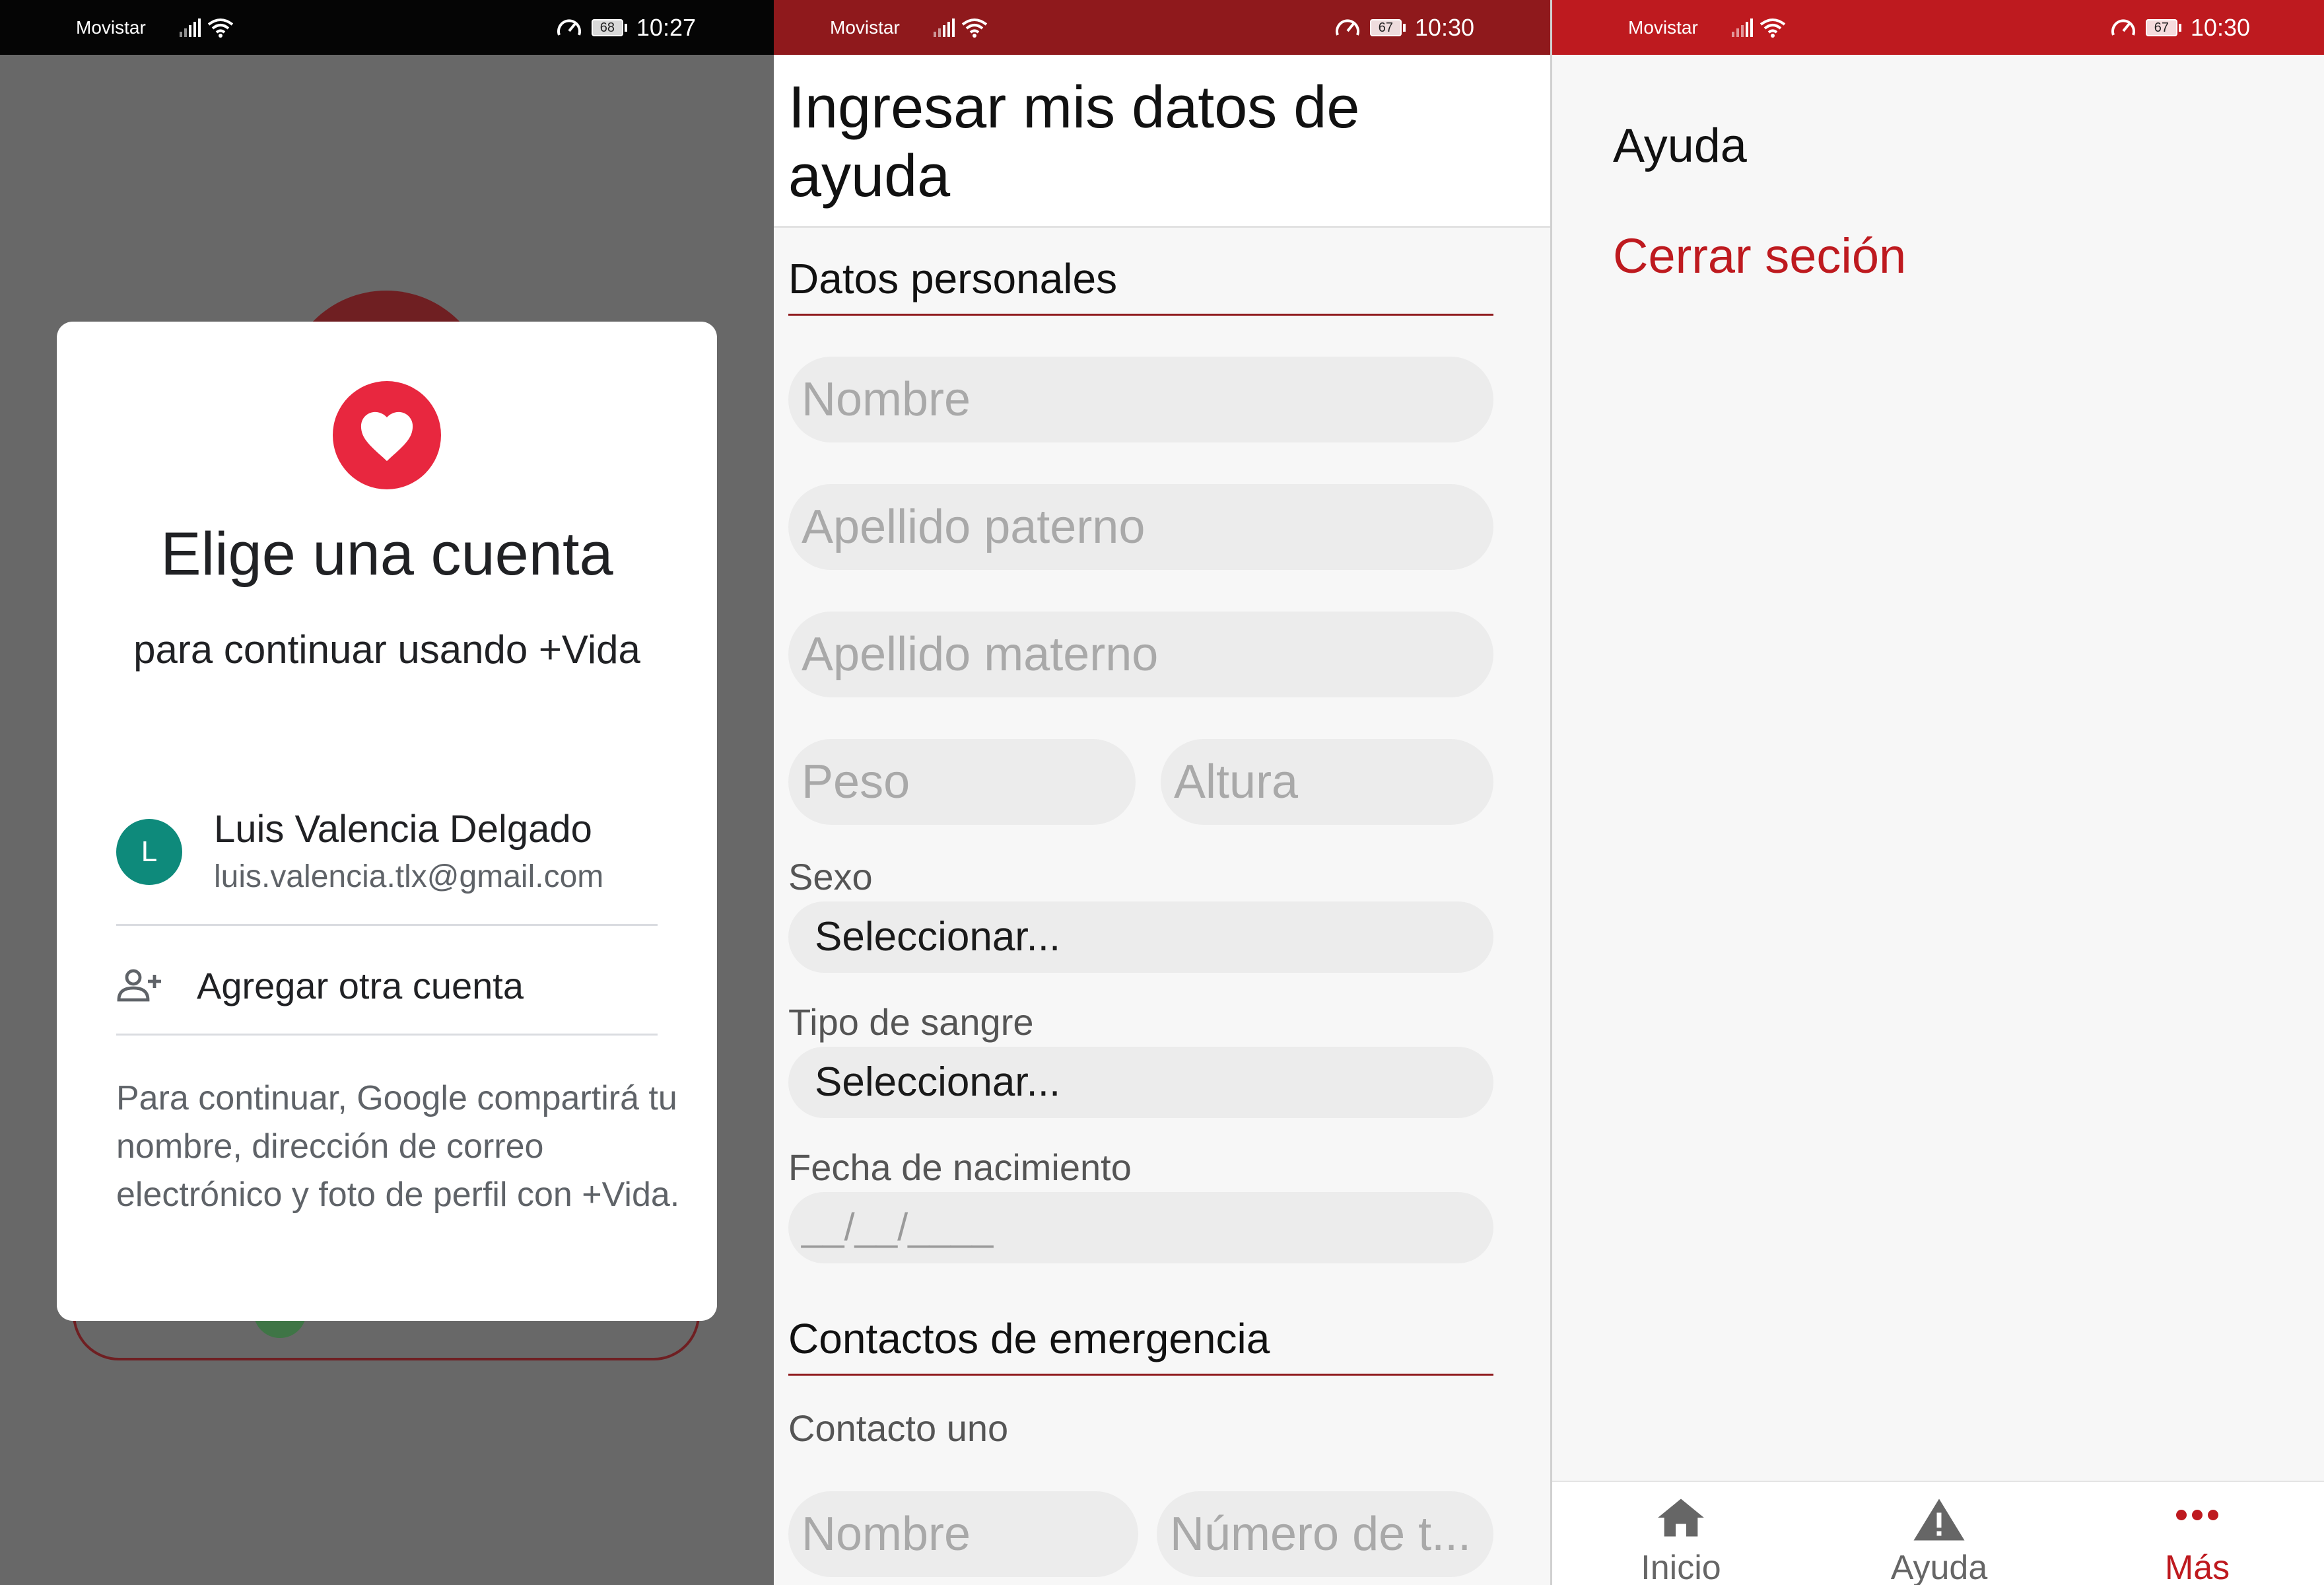 This screenshot has width=2324, height=1585. What do you see at coordinates (899, 1428) in the screenshot?
I see `contact-one-label: Contacto uno` at bounding box center [899, 1428].